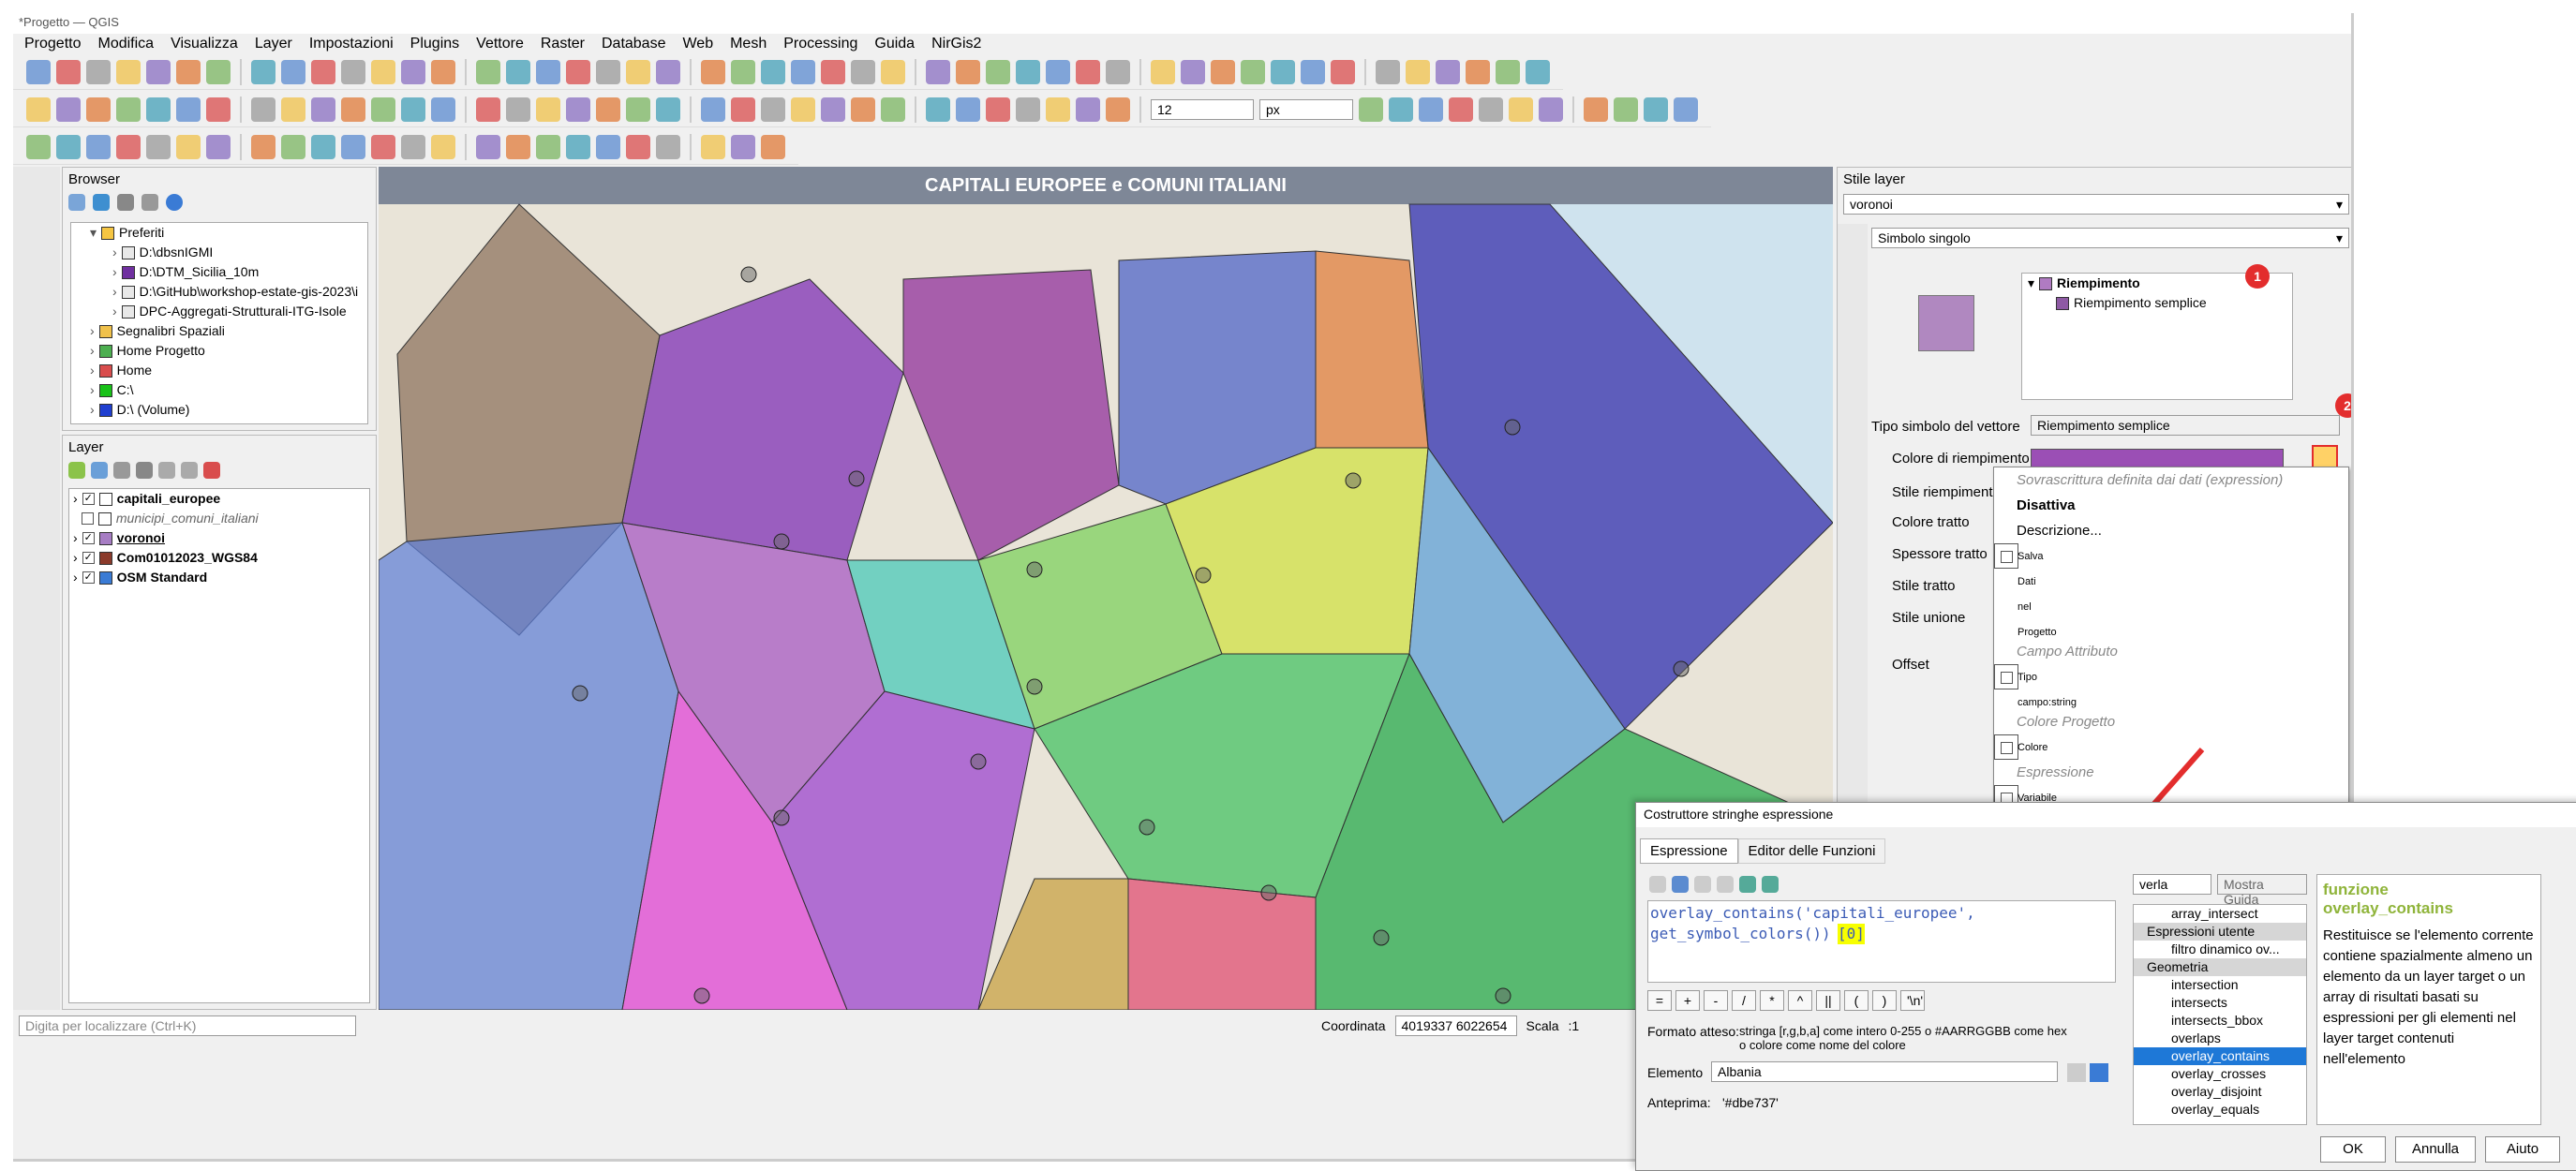 The height and width of the screenshot is (1171, 2576). What do you see at coordinates (434, 44) in the screenshot?
I see `menu-5: Plugins` at bounding box center [434, 44].